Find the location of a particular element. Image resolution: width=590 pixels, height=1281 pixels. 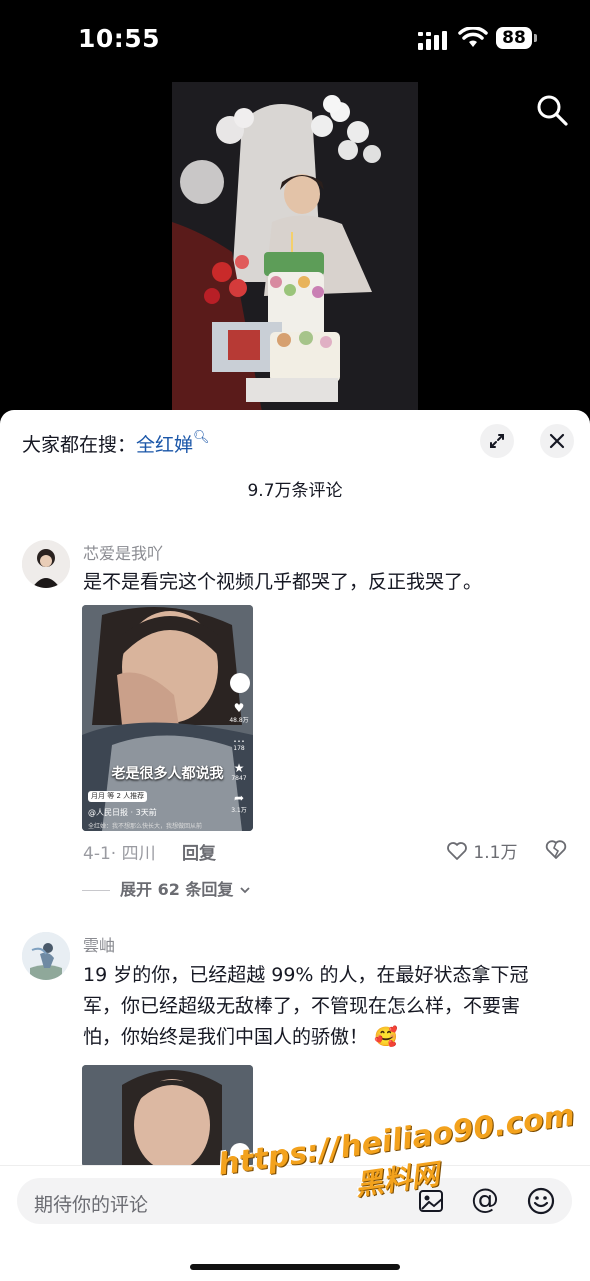

input-placeholder: 期待你的评论 is located at coordinates (91, 1205).